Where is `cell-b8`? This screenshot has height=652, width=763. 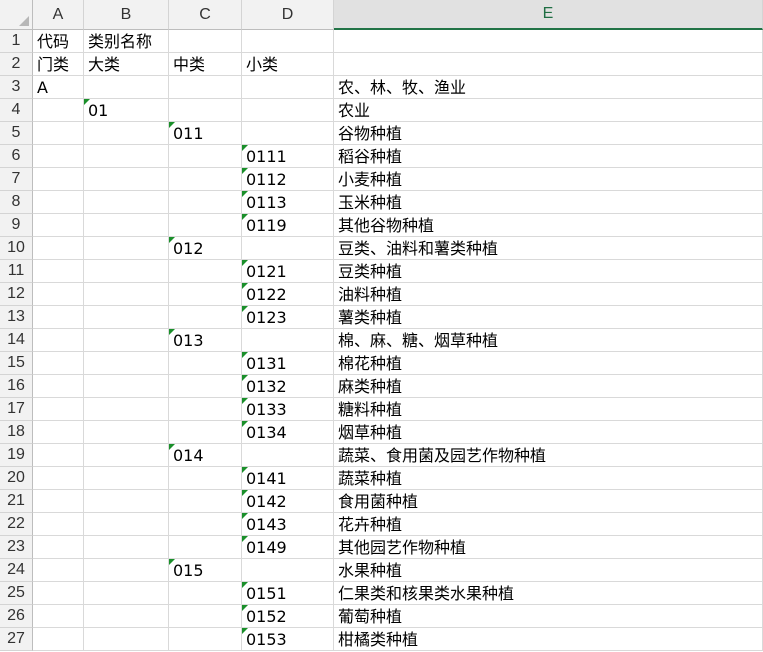
cell-b8 is located at coordinates (126, 202).